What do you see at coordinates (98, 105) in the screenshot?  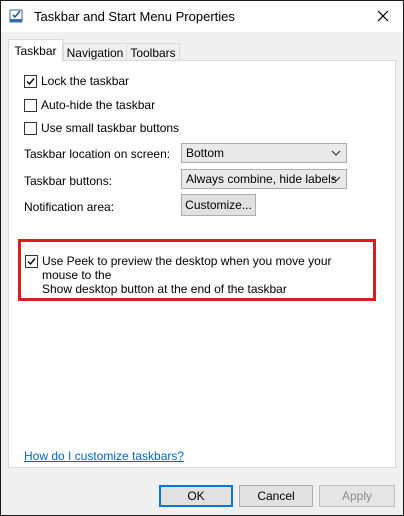 I see `auto-hide-label: Auto-hide the taskbar` at bounding box center [98, 105].